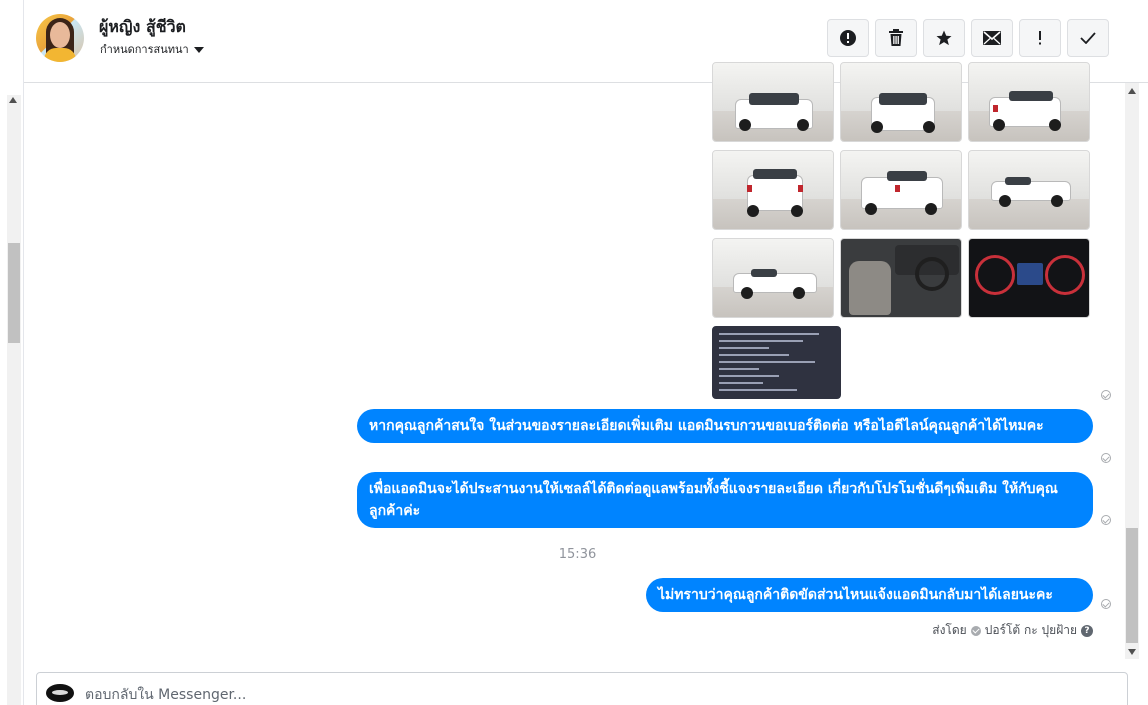  I want to click on assign-conversation-label: กำหนดการสนทนา, so click(144, 49).